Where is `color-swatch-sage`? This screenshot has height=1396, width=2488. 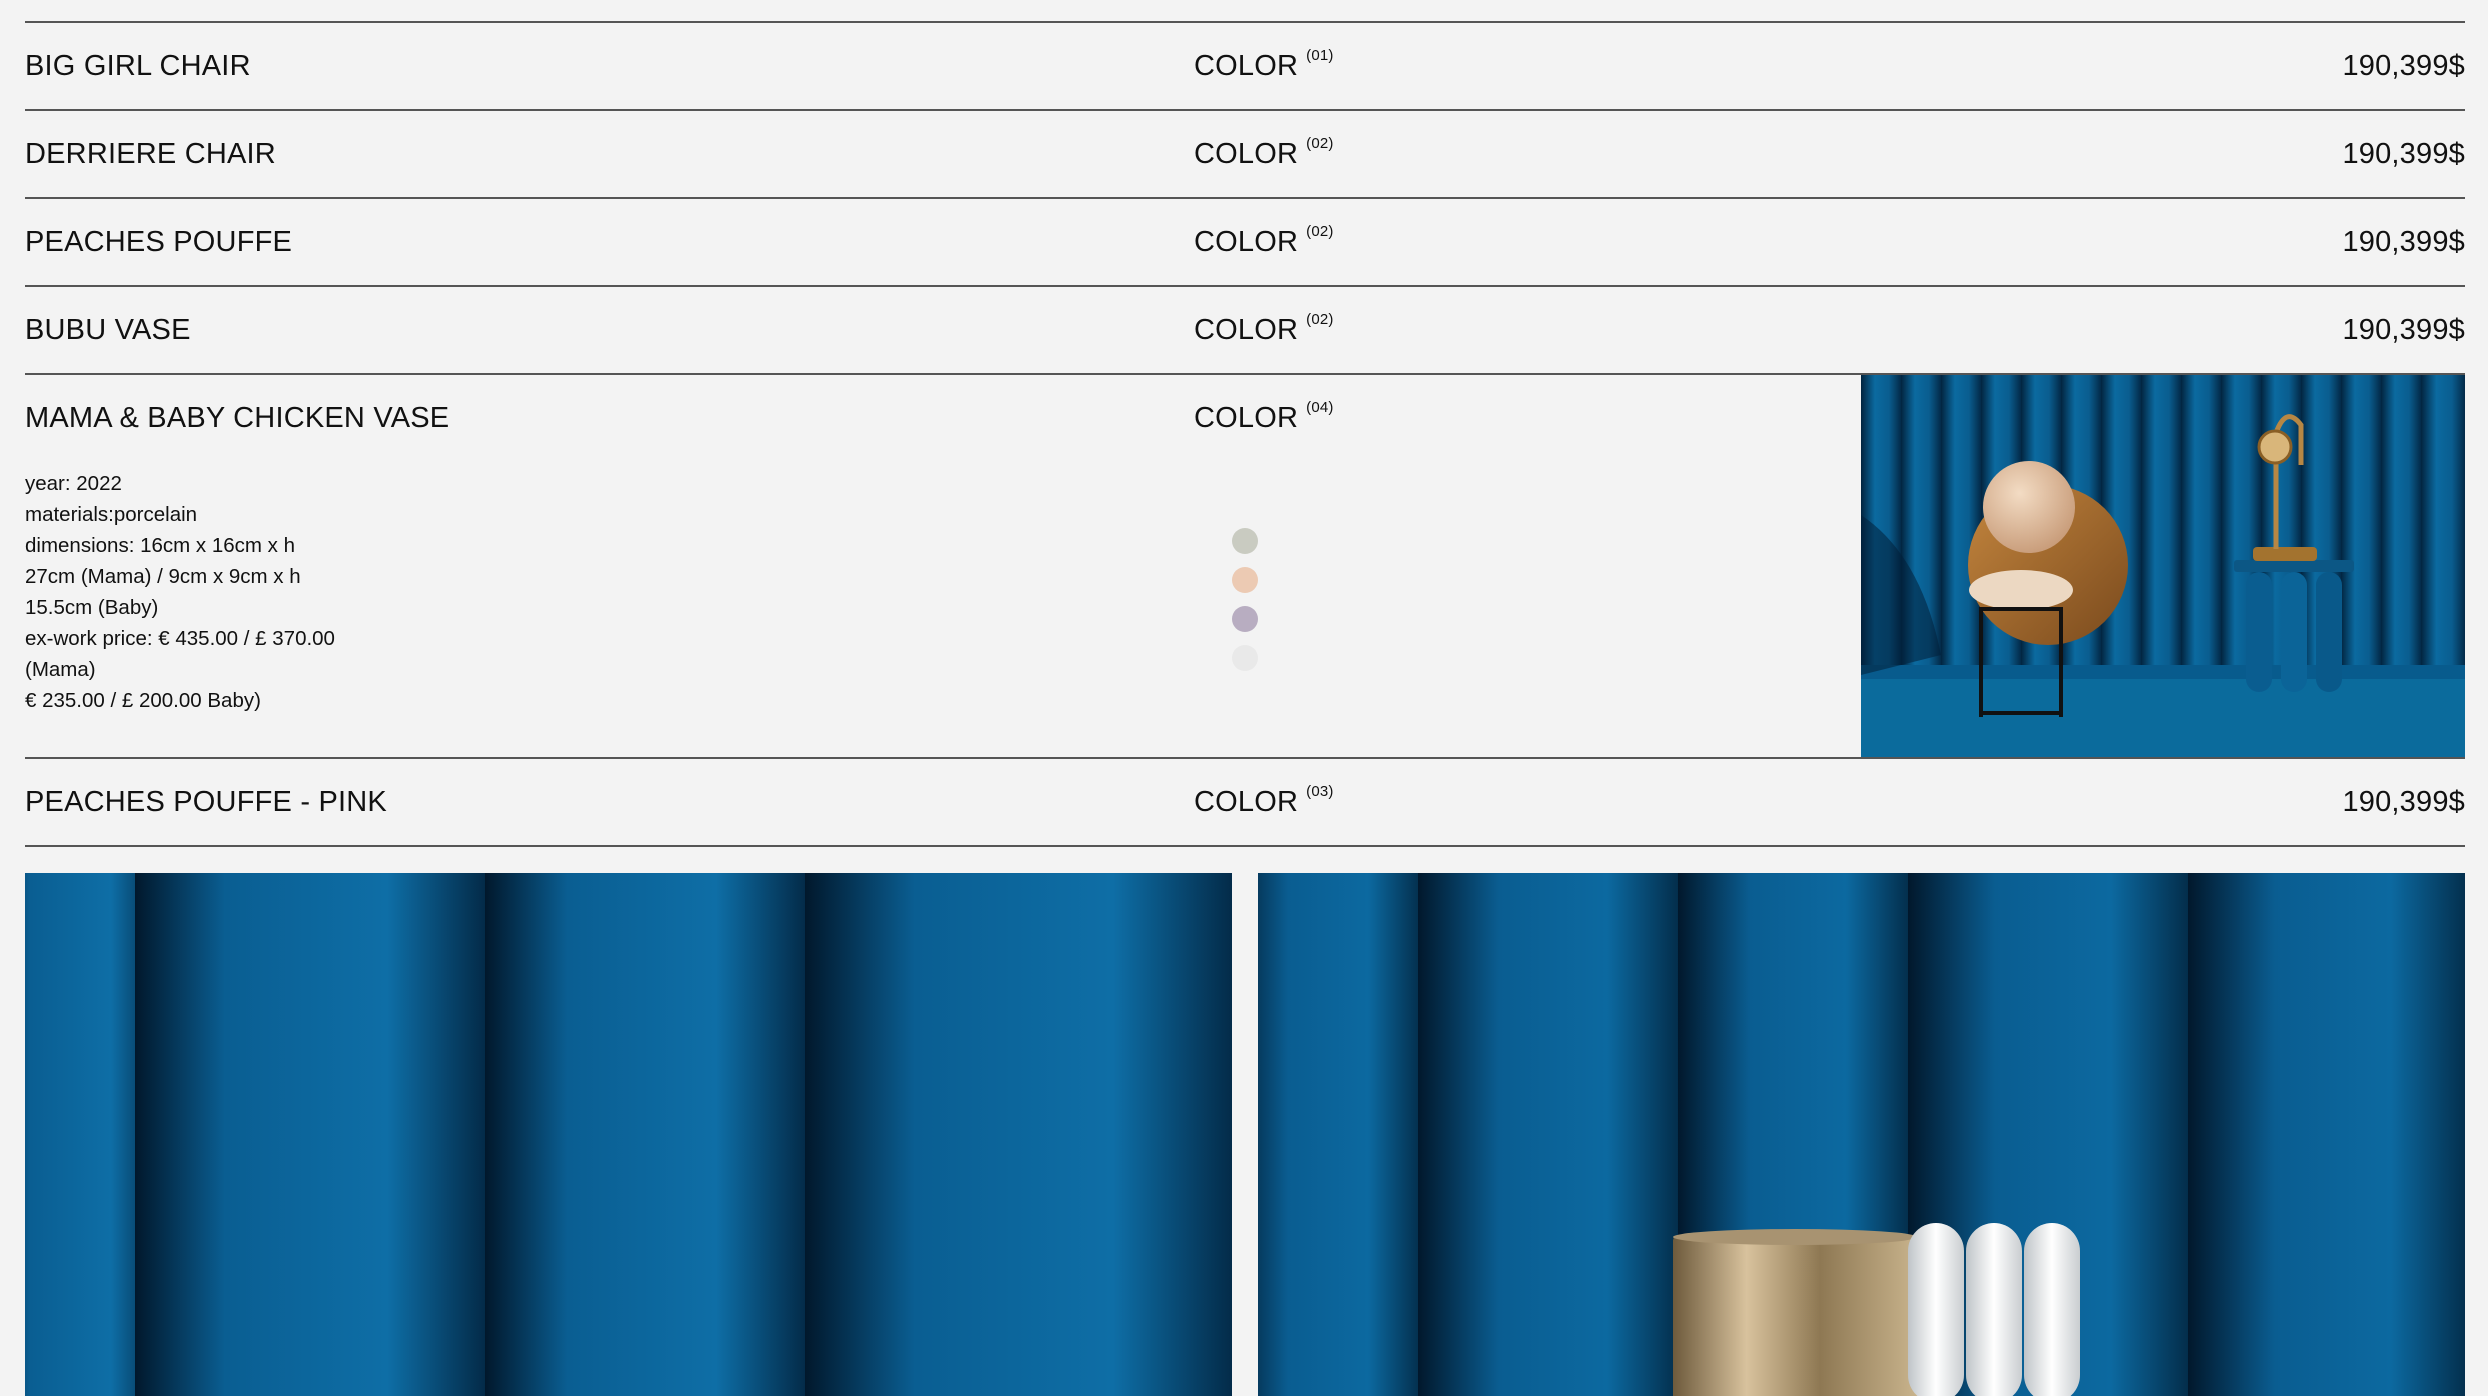 color-swatch-sage is located at coordinates (1245, 541).